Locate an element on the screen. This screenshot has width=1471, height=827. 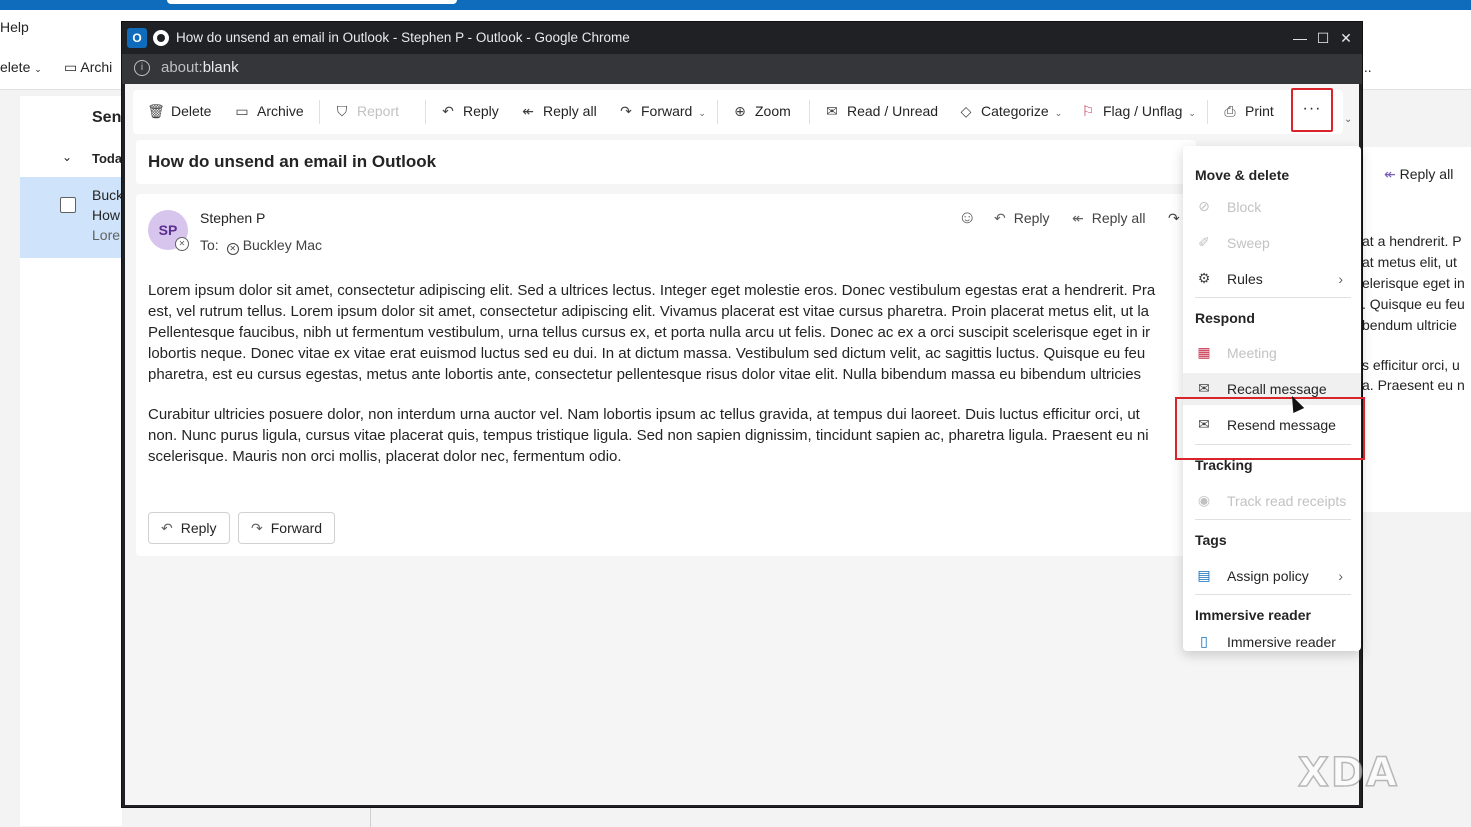
menu-item-assign-policy: ▤ Assign policy › is located at coordinates (1272, 576).